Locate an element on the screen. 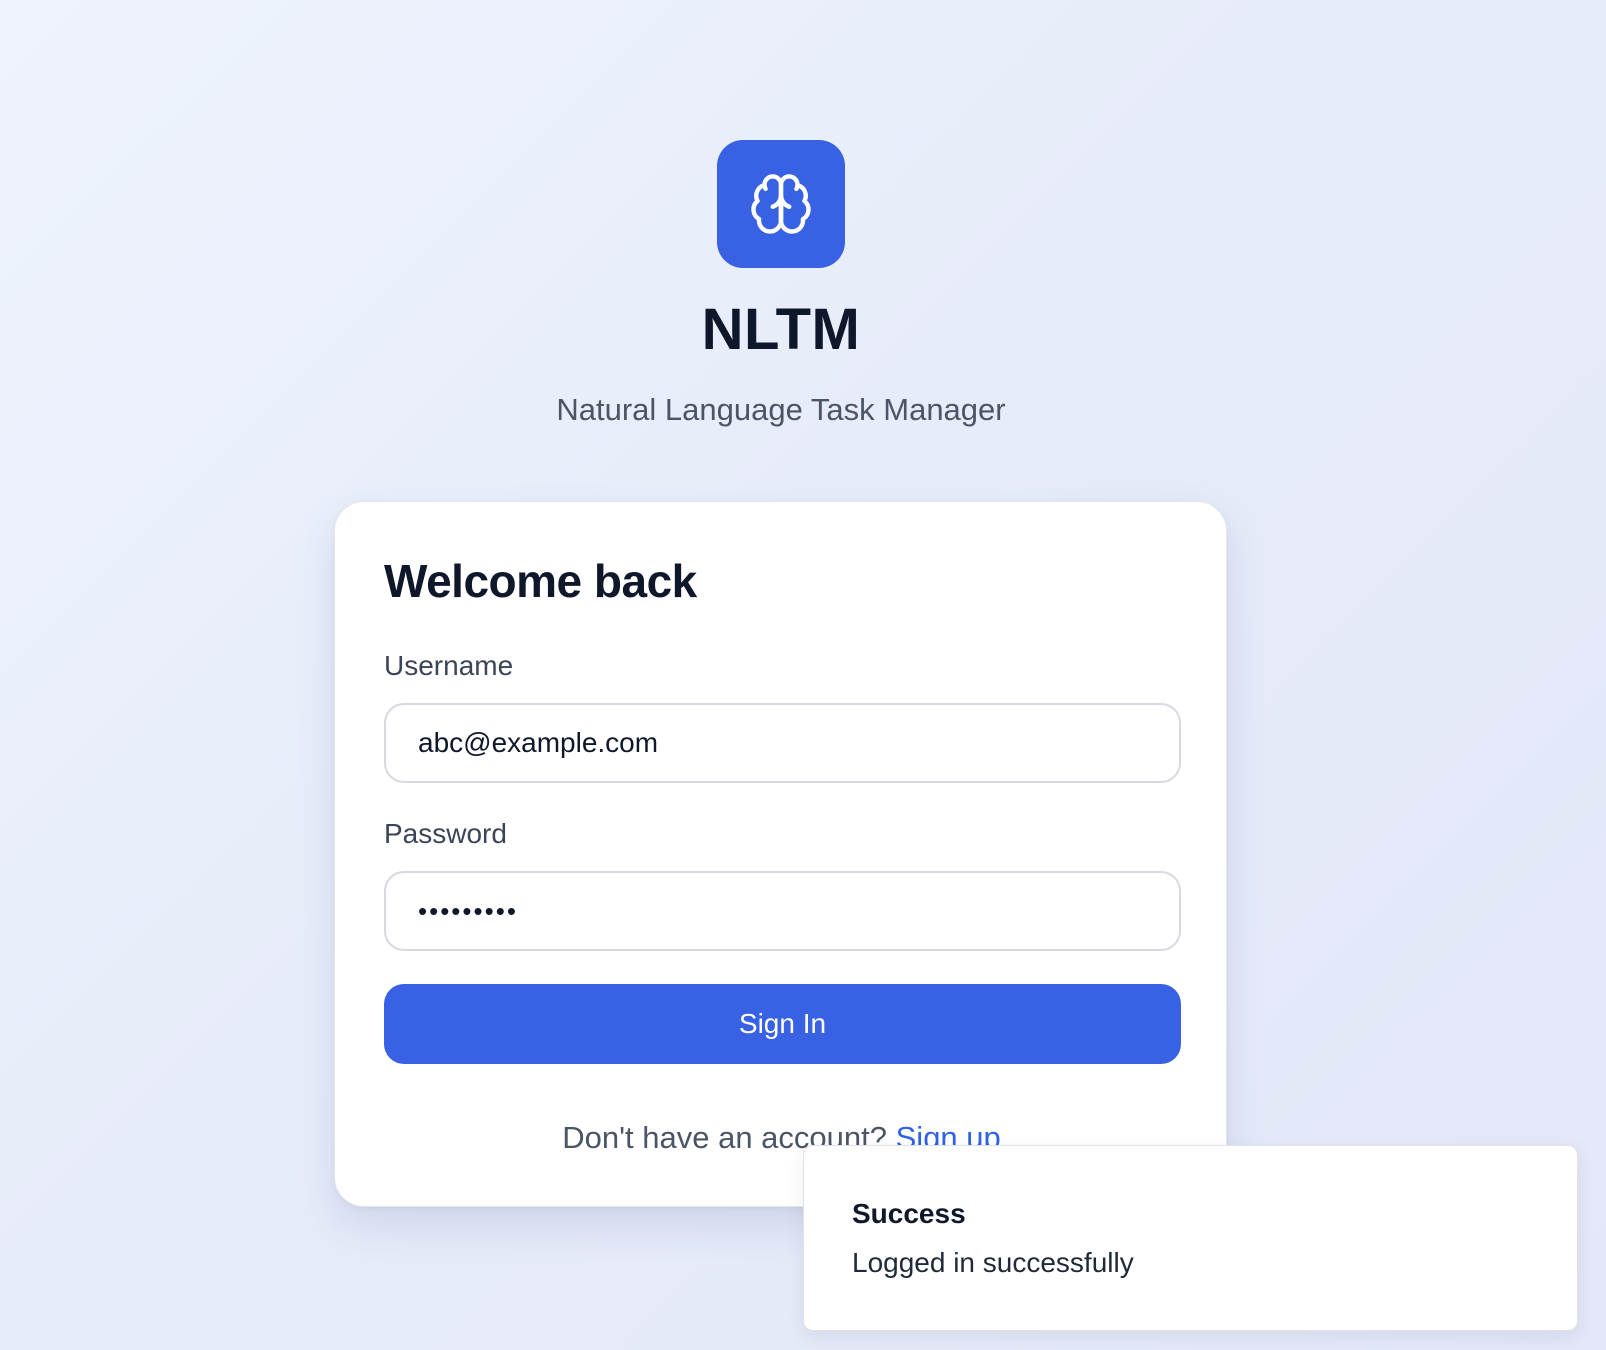  card-title: Welcome back is located at coordinates (540, 581).